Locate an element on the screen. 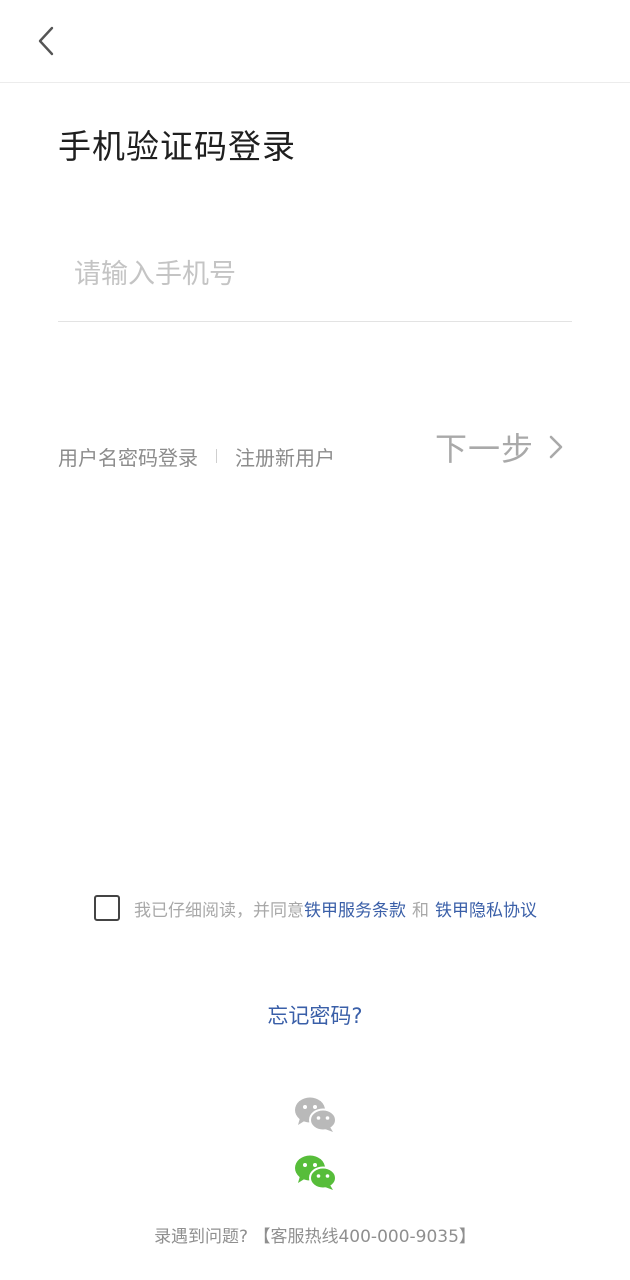 The height and width of the screenshot is (1280, 630). next-step-button: 下一步 is located at coordinates (500, 447).